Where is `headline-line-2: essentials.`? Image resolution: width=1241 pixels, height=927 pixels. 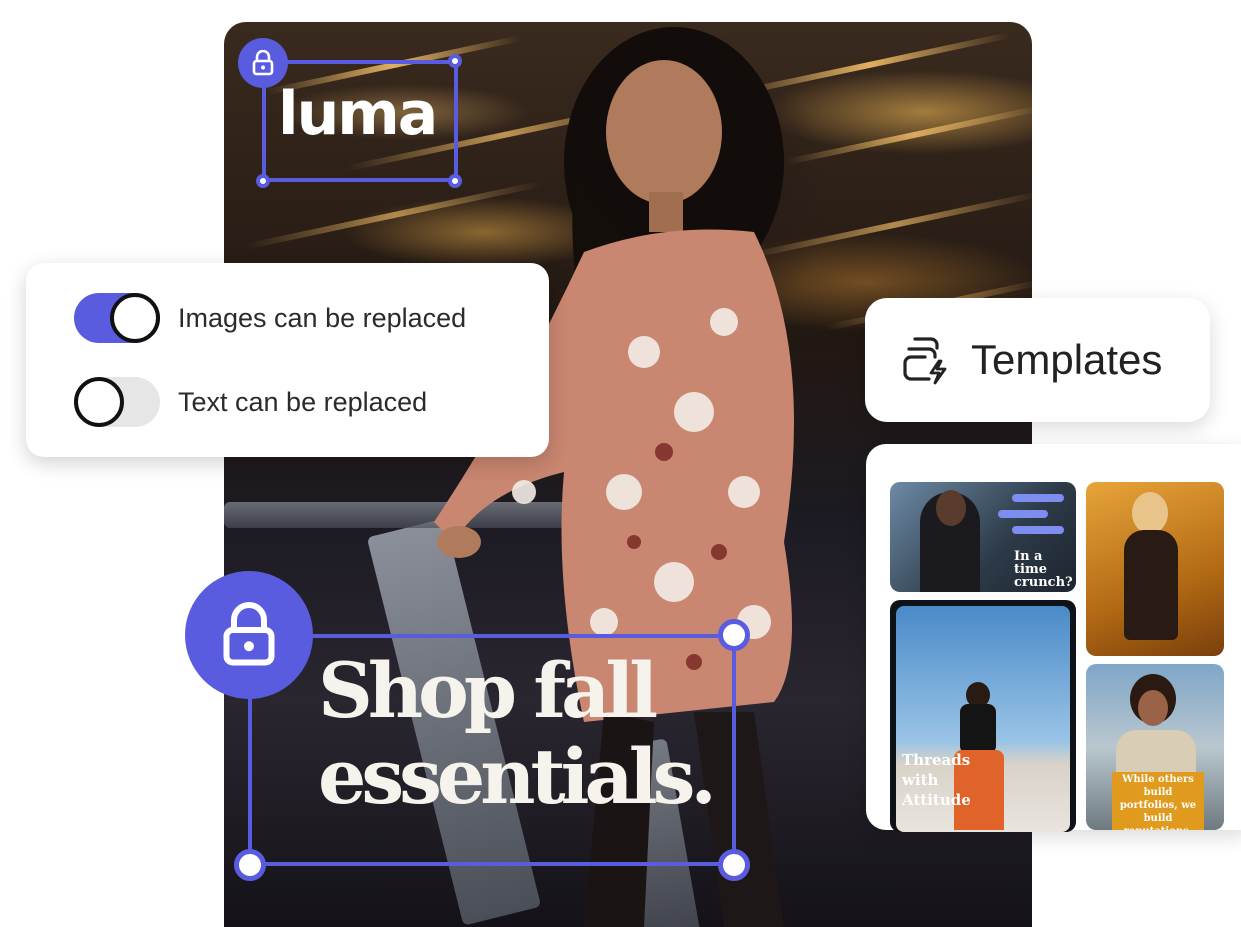 headline-line-2: essentials. is located at coordinates (517, 776).